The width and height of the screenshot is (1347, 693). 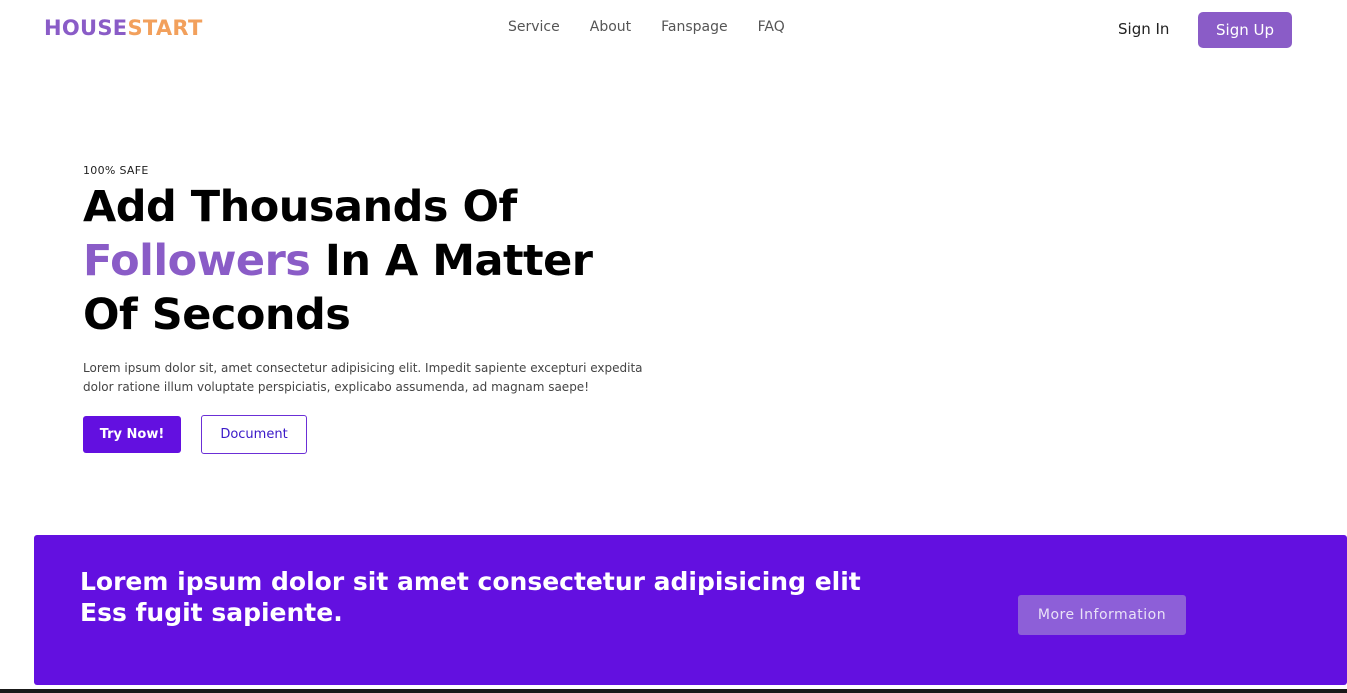 I want to click on bottom-divider, so click(x=673, y=691).